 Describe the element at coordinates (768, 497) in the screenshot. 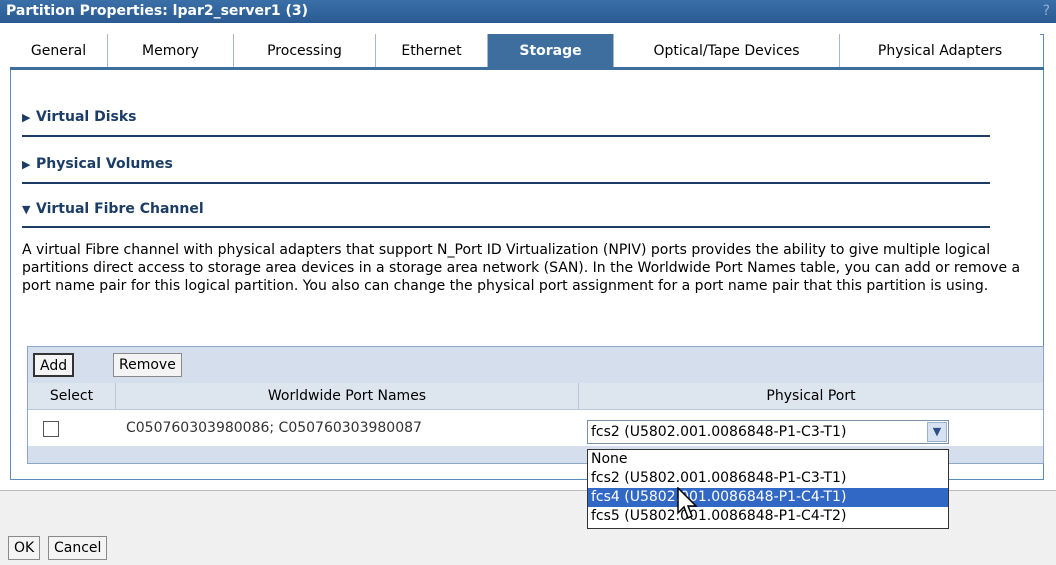

I see `dropdown-option-highlighted: fcs4 (U5802.001.0086848-P1-C4-T1)` at that location.